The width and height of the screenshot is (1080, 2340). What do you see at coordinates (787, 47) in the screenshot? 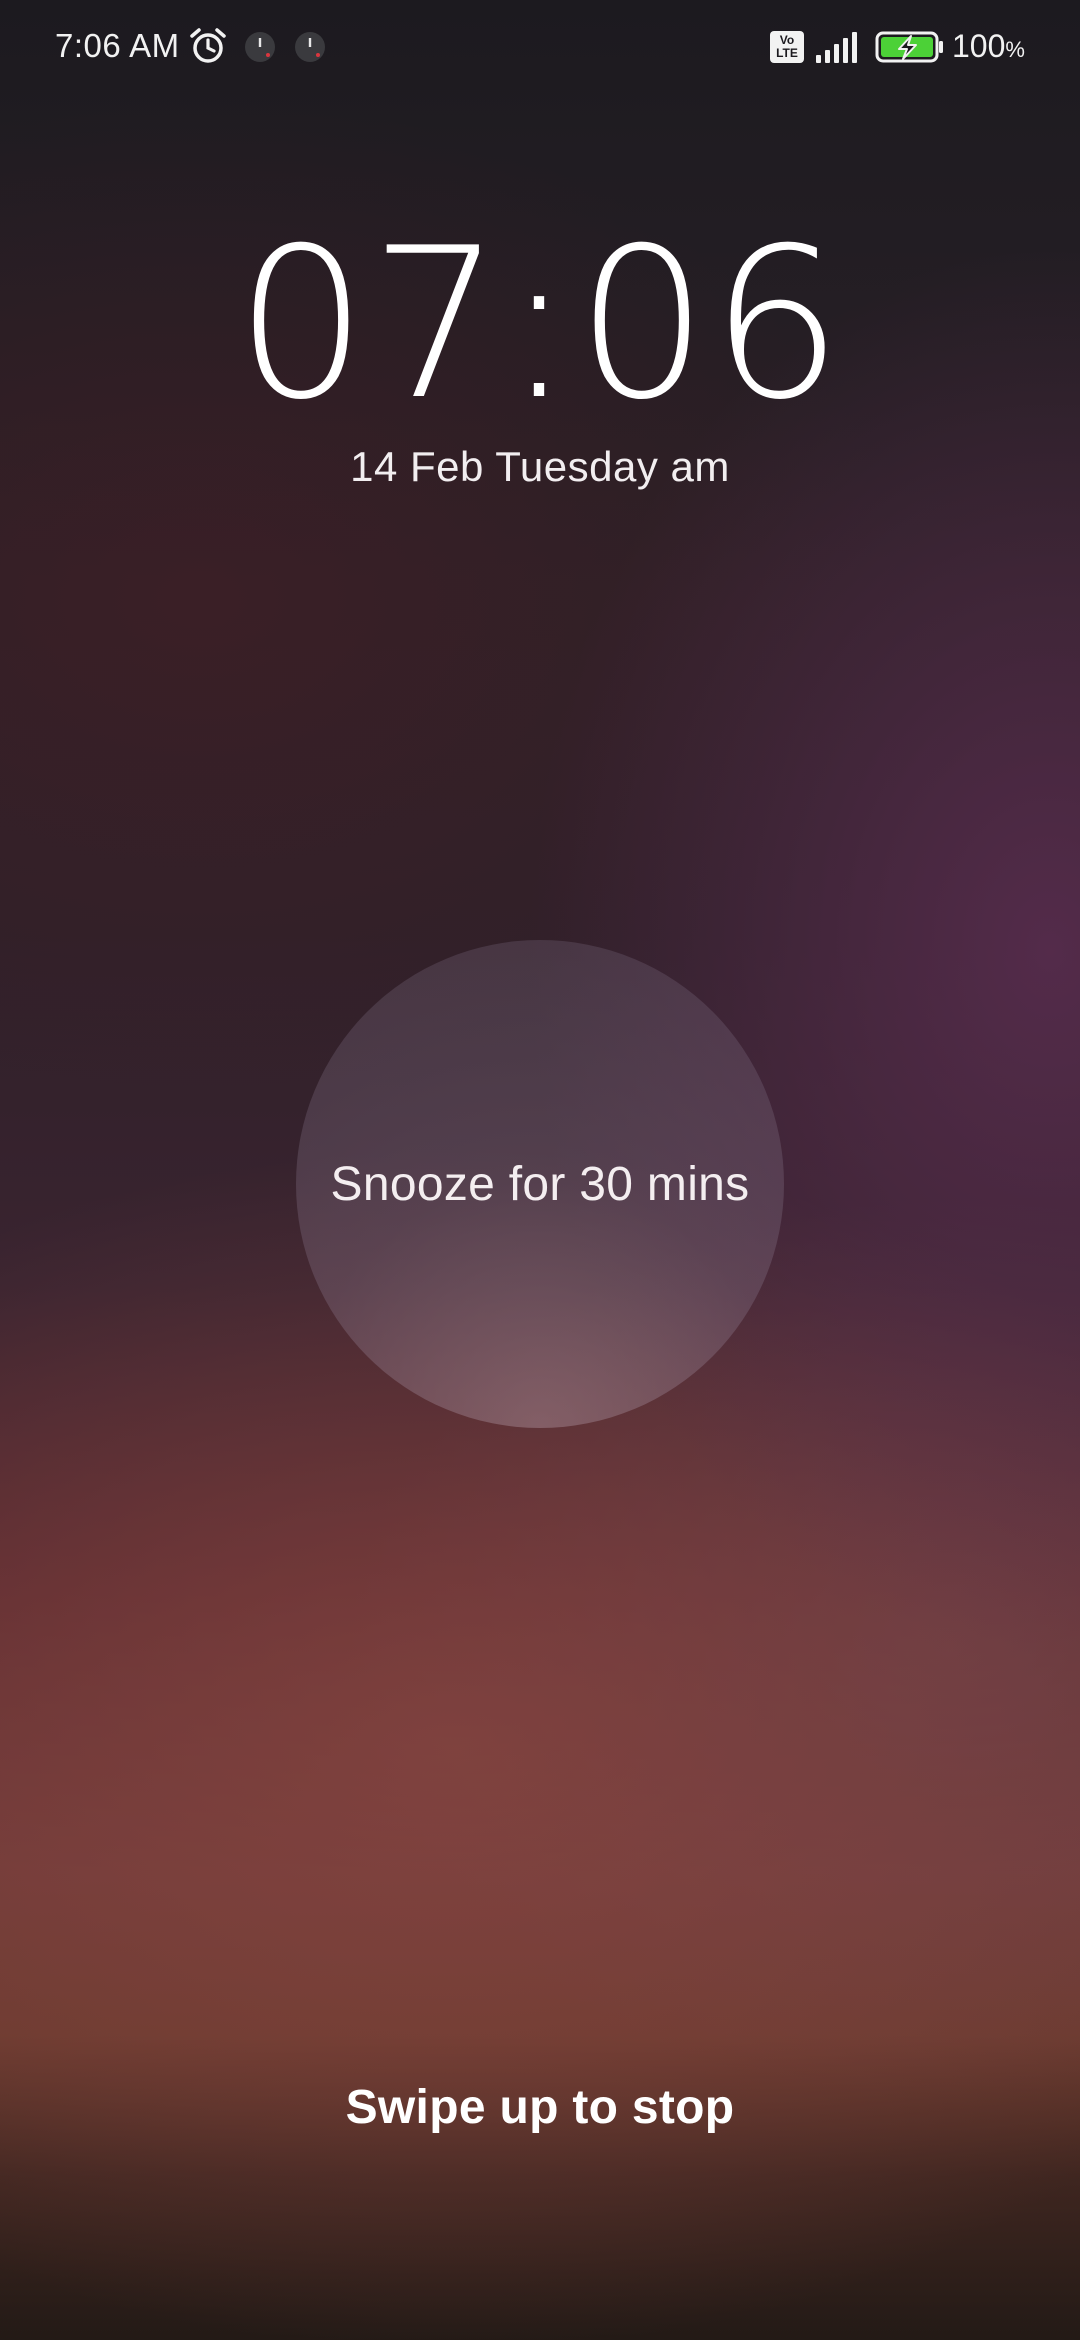
I see `volte-badge: Vo LTE` at bounding box center [787, 47].